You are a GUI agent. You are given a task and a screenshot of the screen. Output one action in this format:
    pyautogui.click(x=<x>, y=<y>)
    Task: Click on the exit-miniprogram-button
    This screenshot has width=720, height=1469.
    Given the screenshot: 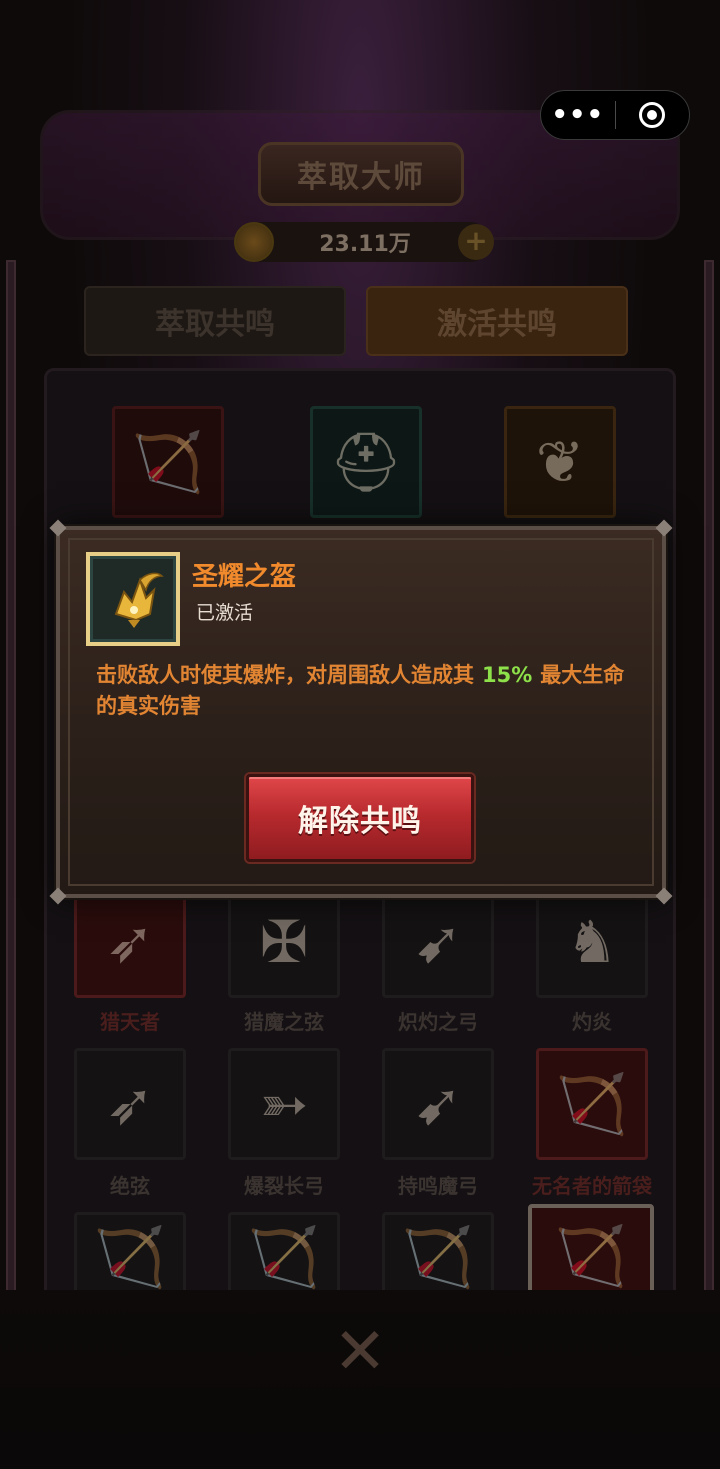 What is the action you would take?
    pyautogui.click(x=653, y=115)
    